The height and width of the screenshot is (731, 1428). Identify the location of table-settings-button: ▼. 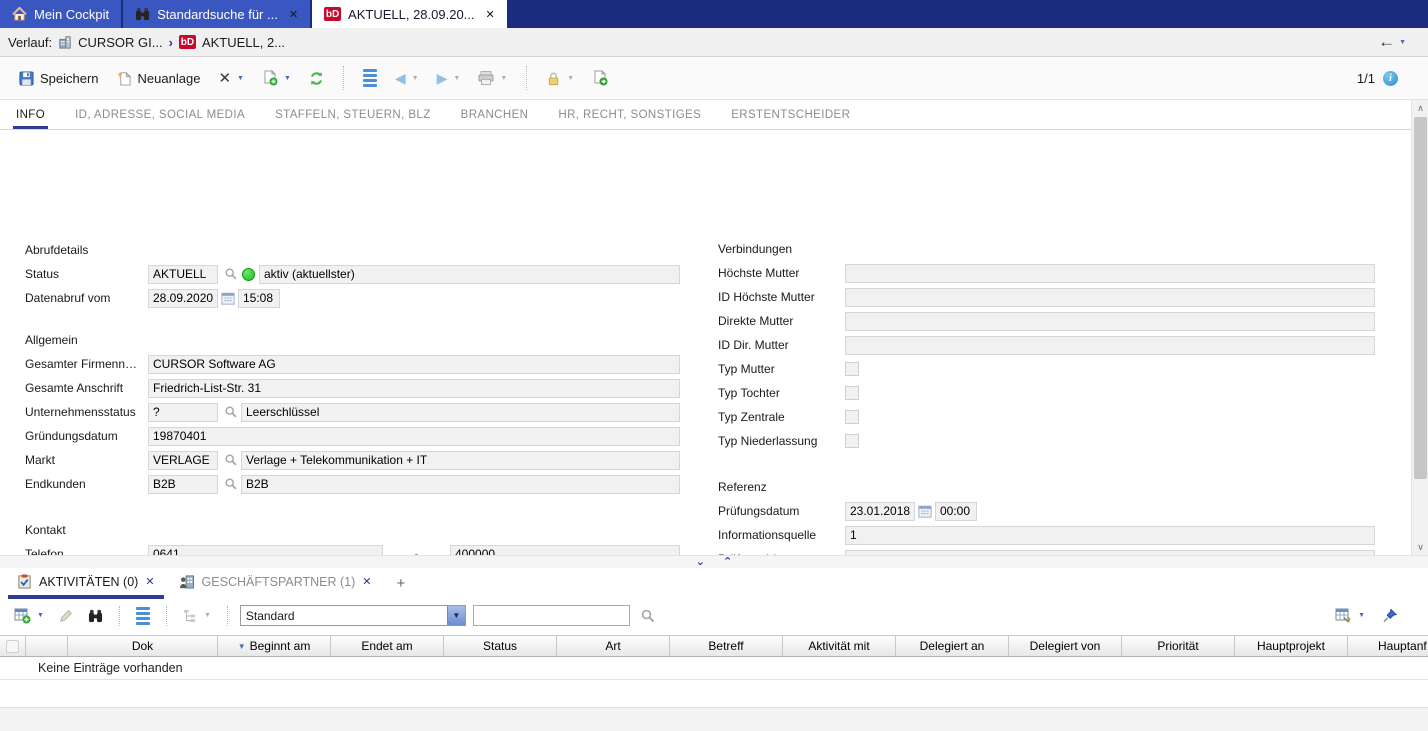
(1350, 616).